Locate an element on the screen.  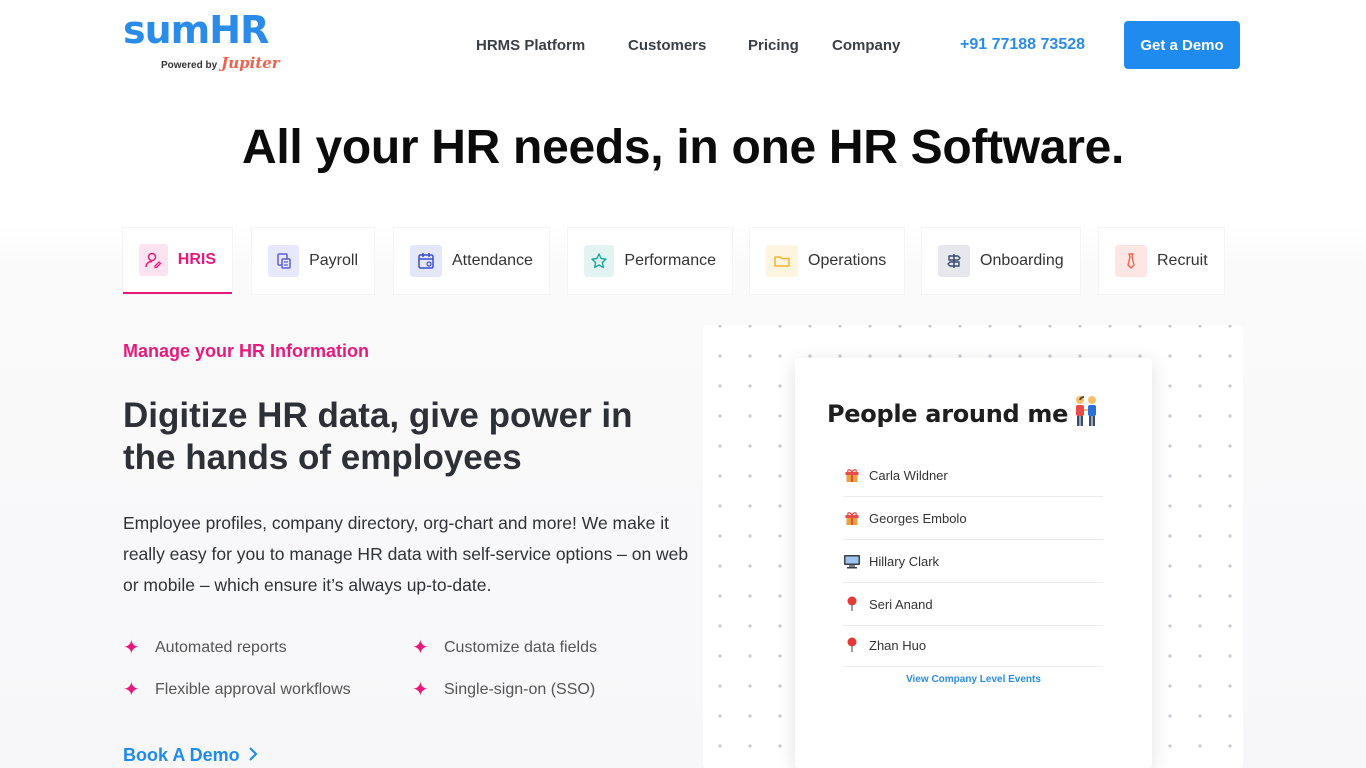
tab-hris: HRIS is located at coordinates (177, 261).